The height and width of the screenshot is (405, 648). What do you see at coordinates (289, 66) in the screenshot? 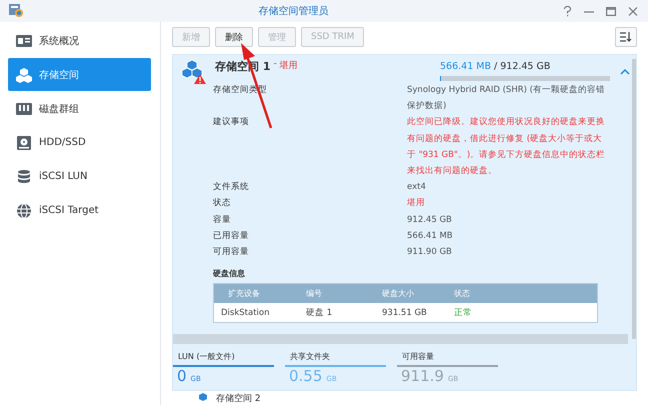
I see `volume-status: 堪用` at bounding box center [289, 66].